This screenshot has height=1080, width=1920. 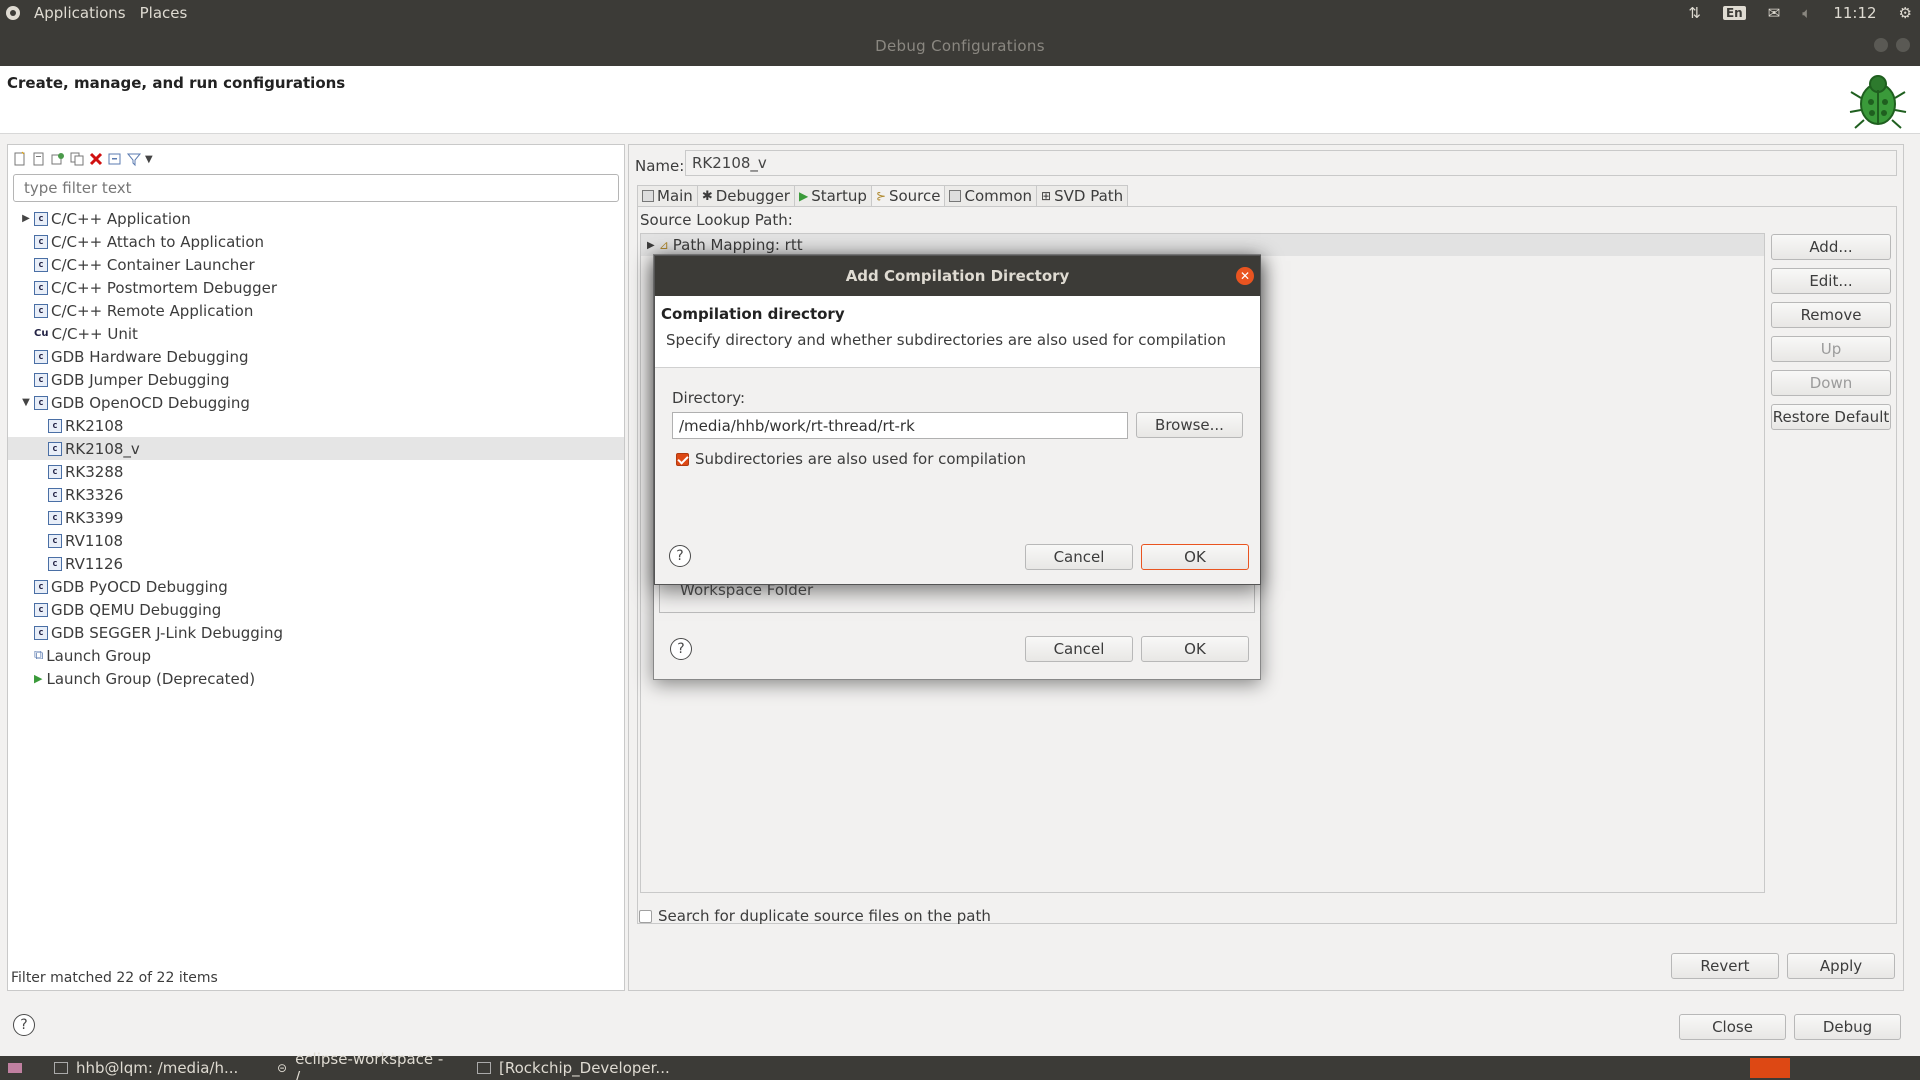 I want to click on view-menu-chevron-down-icon: ▼, so click(x=149, y=159).